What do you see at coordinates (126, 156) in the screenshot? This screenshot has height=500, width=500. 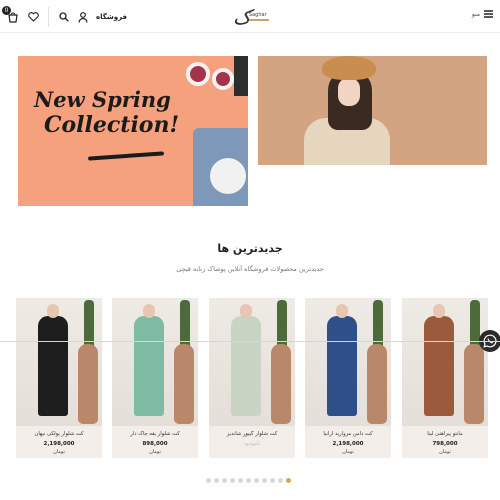 I see `banner-underline-stroke` at bounding box center [126, 156].